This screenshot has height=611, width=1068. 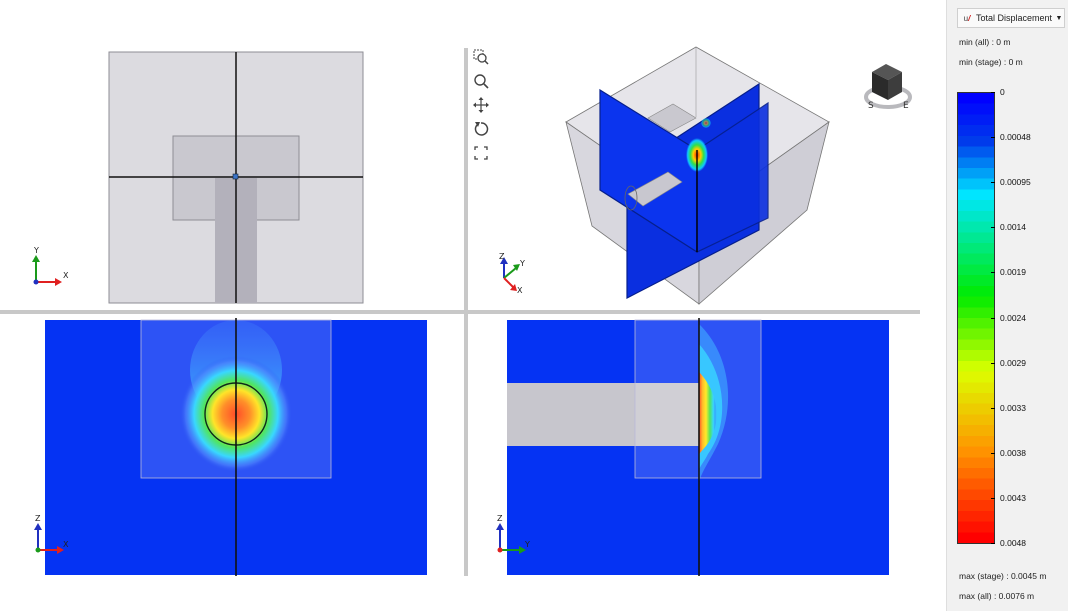 What do you see at coordinates (1013, 317) in the screenshot?
I see `legend-tick-label: 0.0024` at bounding box center [1013, 317].